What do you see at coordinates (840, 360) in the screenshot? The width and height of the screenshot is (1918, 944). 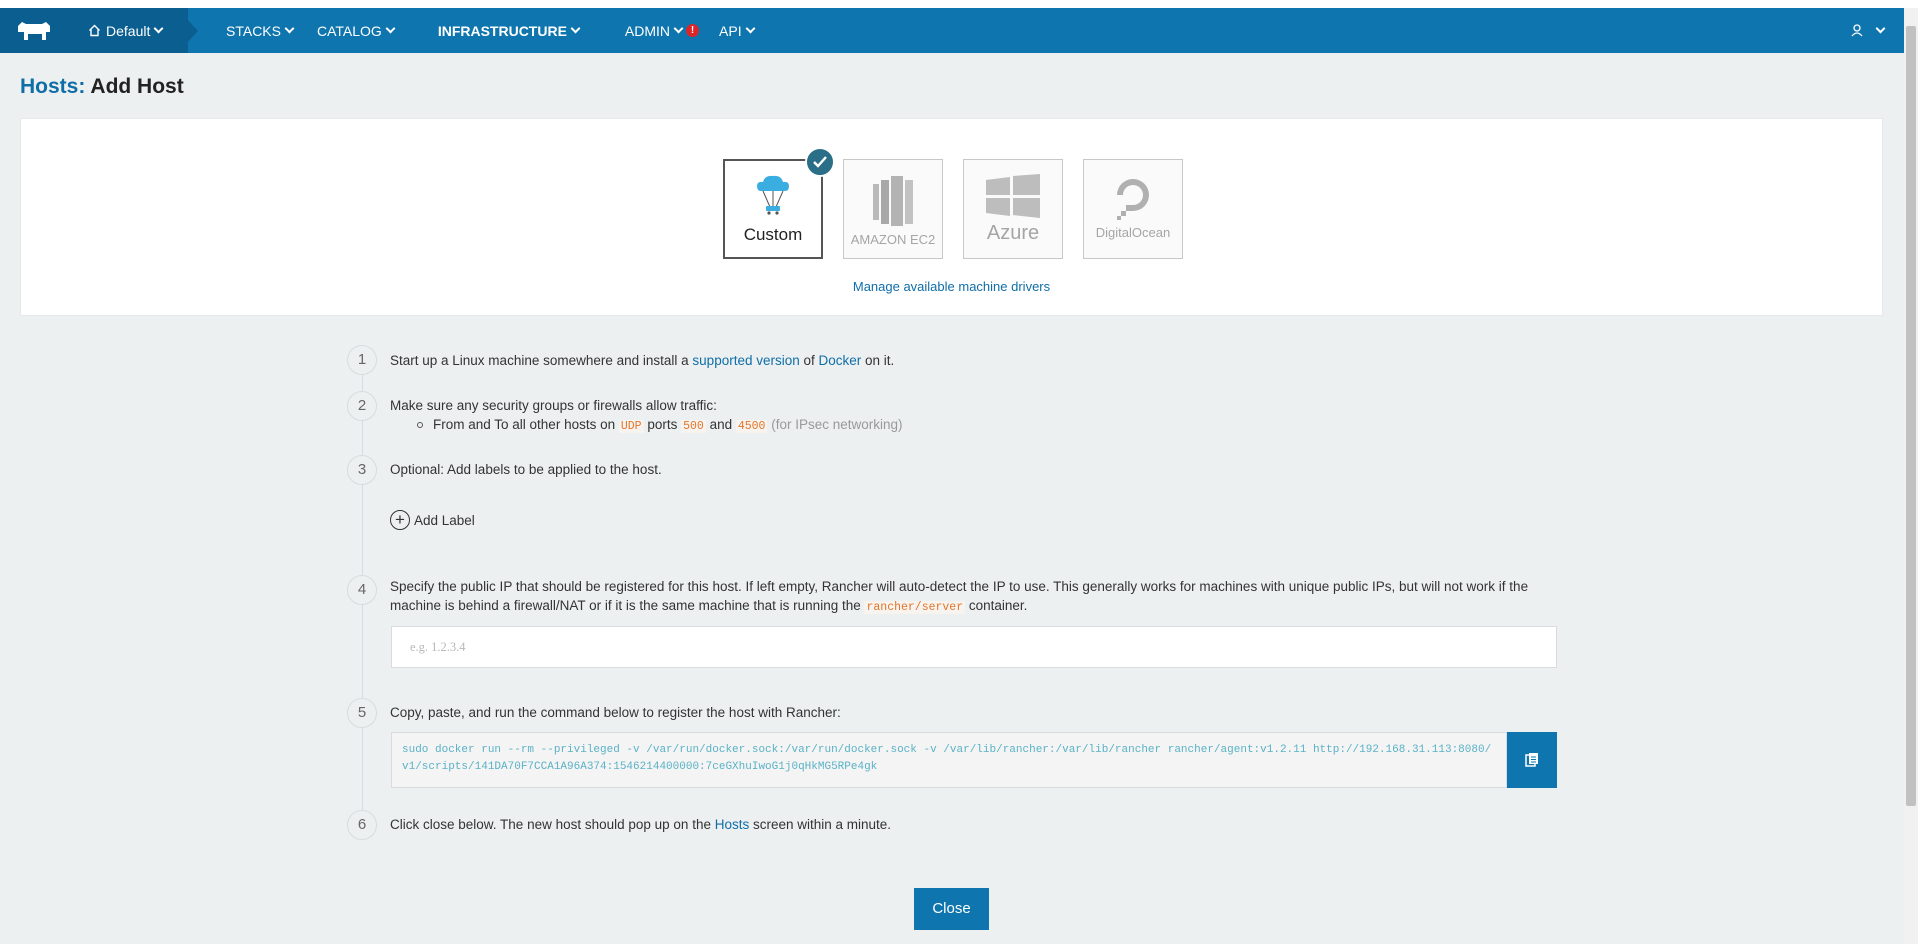 I see `docker-link: Docker` at bounding box center [840, 360].